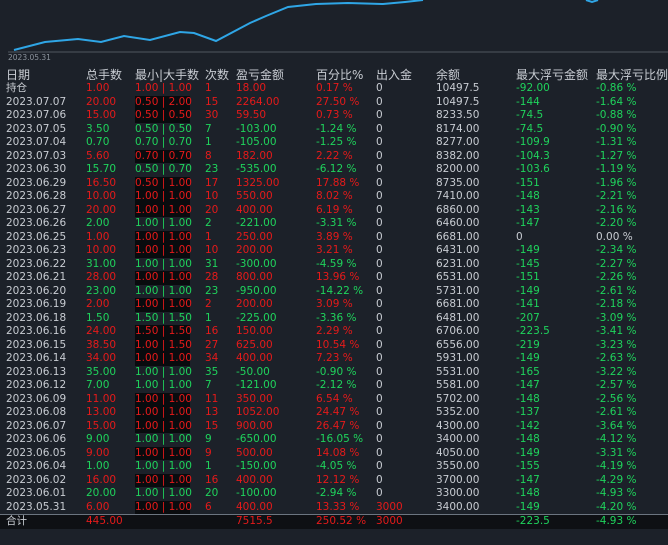 The height and width of the screenshot is (545, 668). Describe the element at coordinates (212, 493) in the screenshot. I see `row-count: 20` at that location.